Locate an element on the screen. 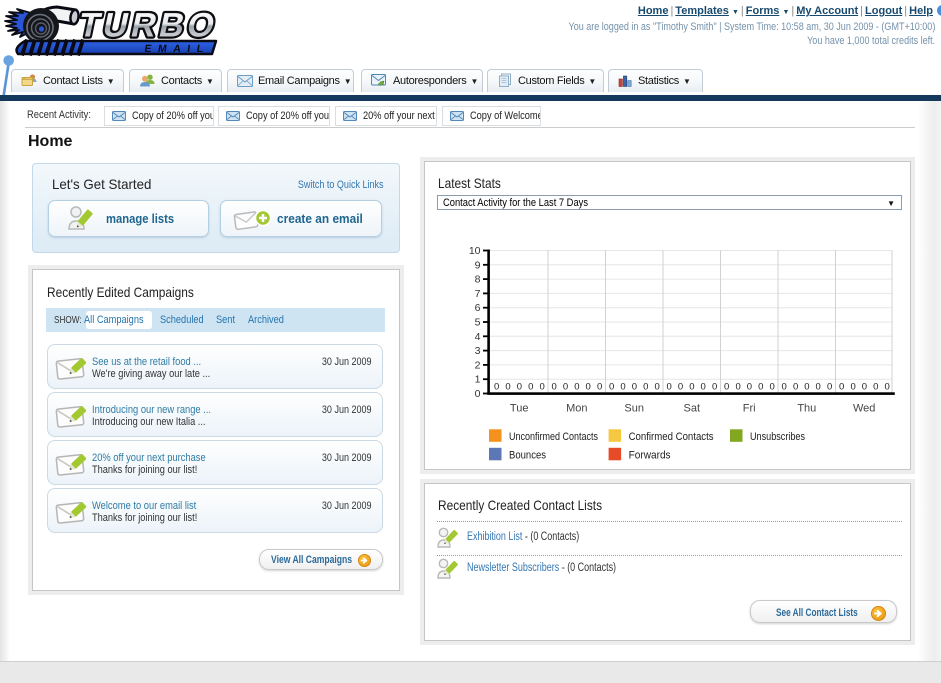 The image size is (941, 683). svg-text: Unsubscribes is located at coordinates (777, 437).